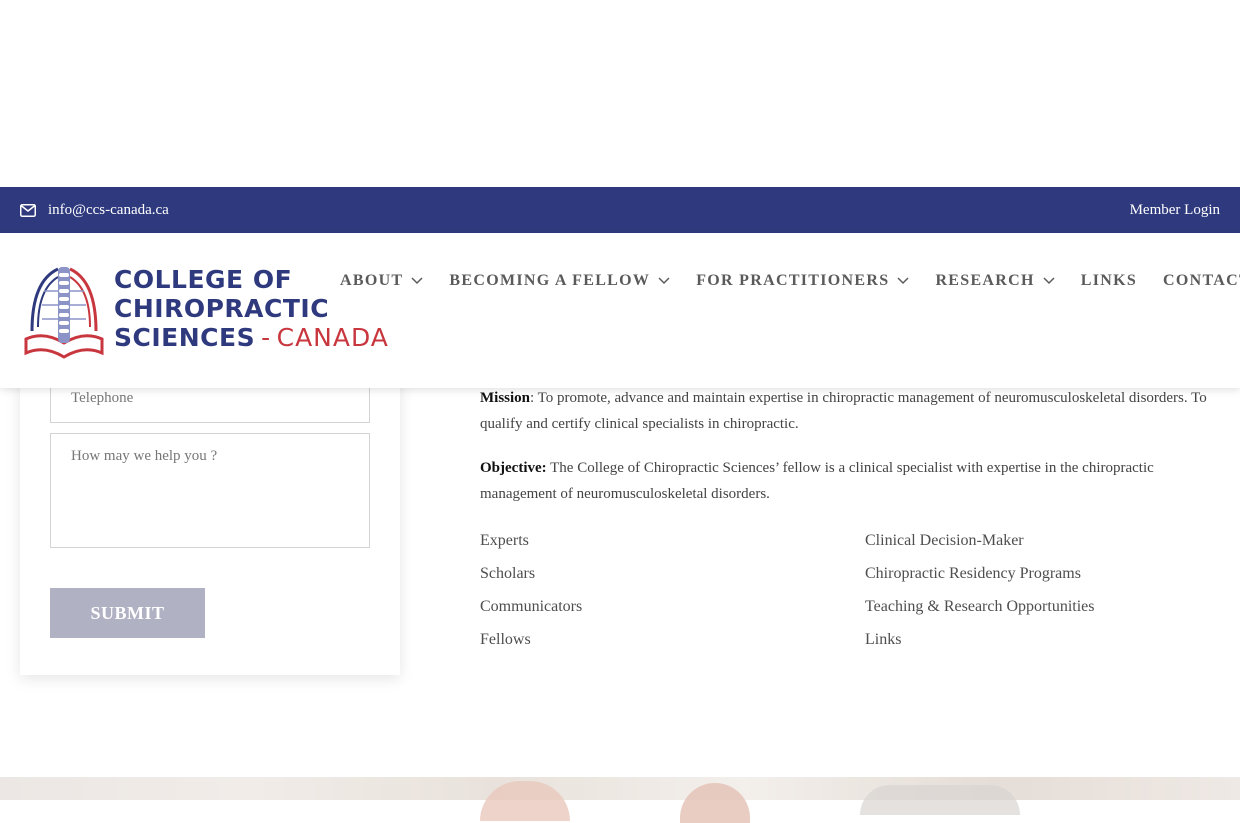 The height and width of the screenshot is (823, 1240). What do you see at coordinates (979, 639) in the screenshot?
I see `link-links: Links` at bounding box center [979, 639].